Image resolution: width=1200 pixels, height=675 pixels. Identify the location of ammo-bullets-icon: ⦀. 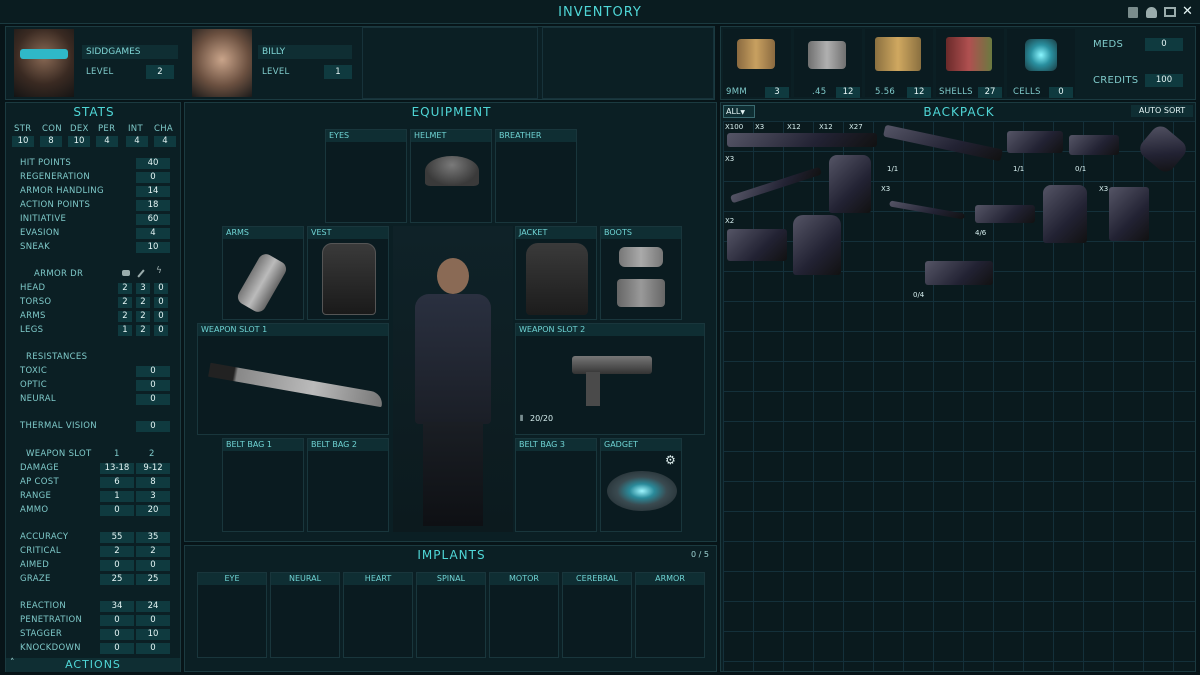
(522, 418).